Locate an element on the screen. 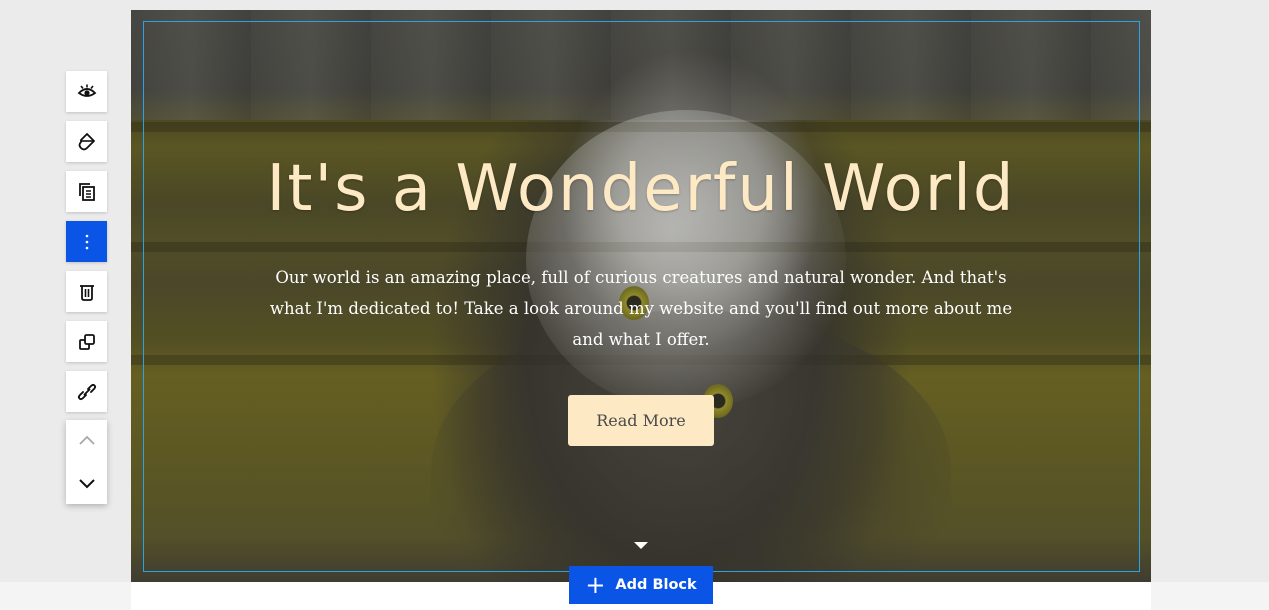  hero-title: It's a Wonderful World is located at coordinates (641, 189).